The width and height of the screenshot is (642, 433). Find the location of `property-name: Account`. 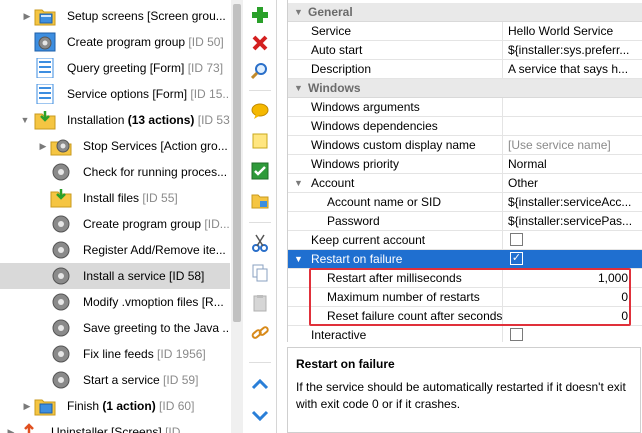

property-name: Account is located at coordinates (333, 183).